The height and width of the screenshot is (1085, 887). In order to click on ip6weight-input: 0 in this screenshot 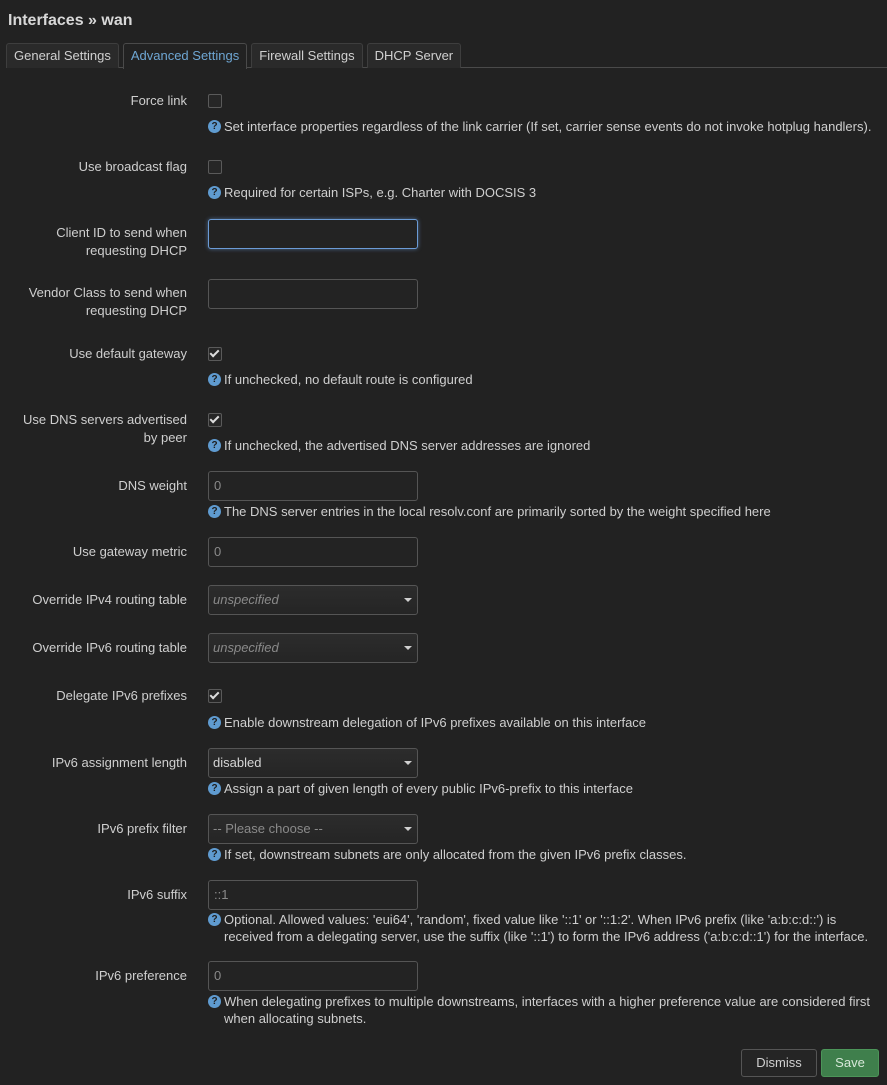, I will do `click(313, 976)`.